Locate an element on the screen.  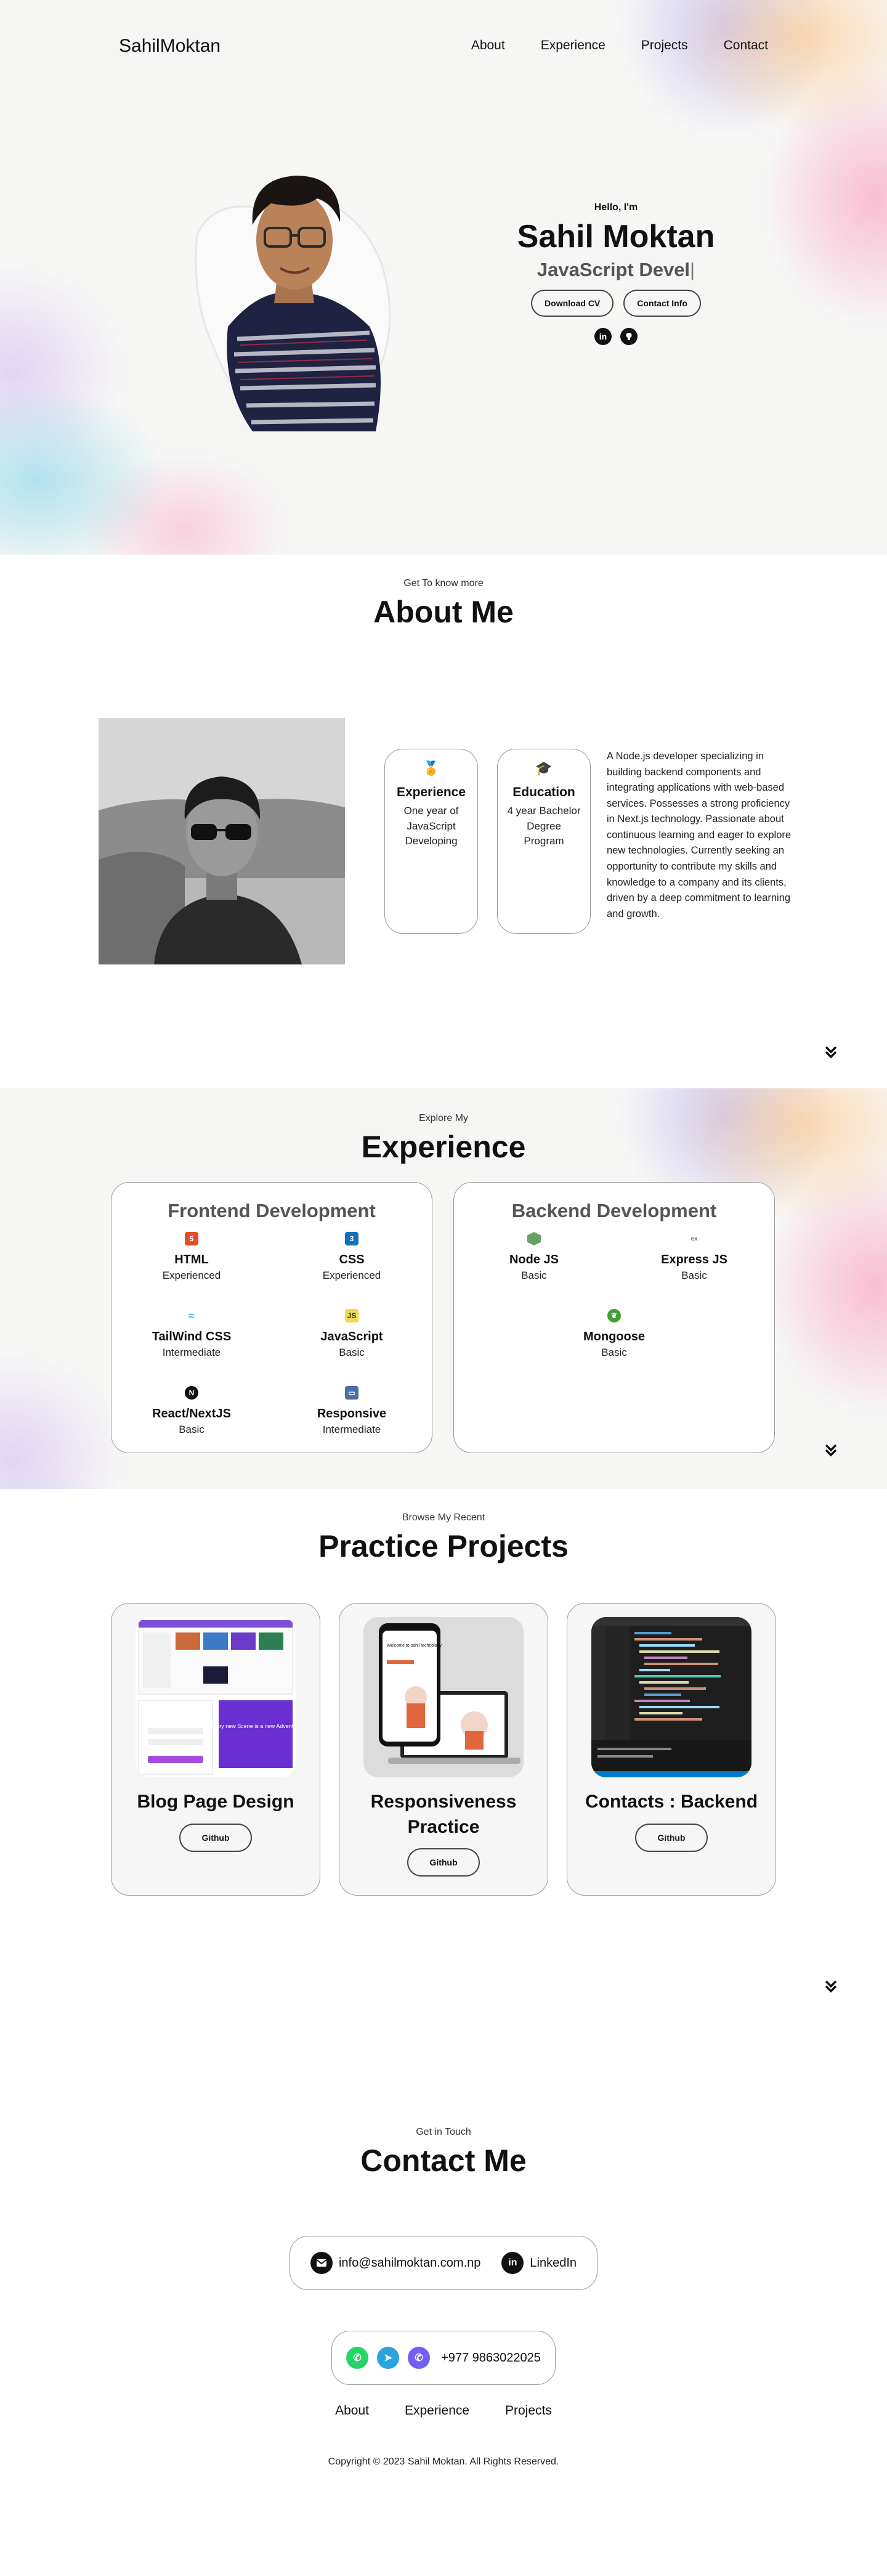
about-title: About Me is located at coordinates (443, 612).